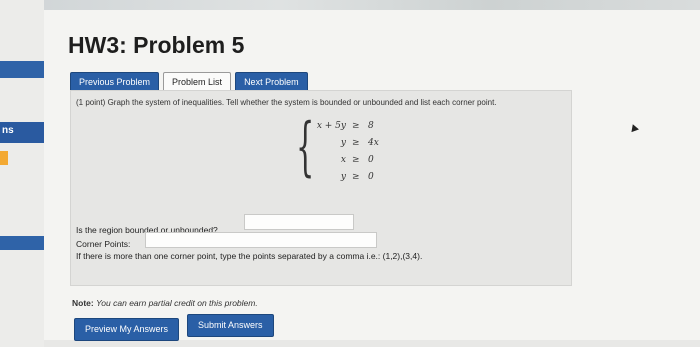 The width and height of the screenshot is (700, 347). What do you see at coordinates (371, 126) in the screenshot?
I see `inequality-rhs: 8` at bounding box center [371, 126].